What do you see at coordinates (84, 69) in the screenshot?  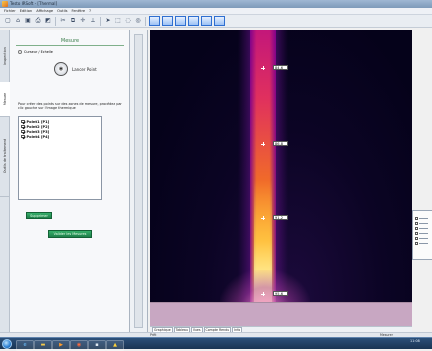 I see `launch-point-label: Lancer Point` at bounding box center [84, 69].